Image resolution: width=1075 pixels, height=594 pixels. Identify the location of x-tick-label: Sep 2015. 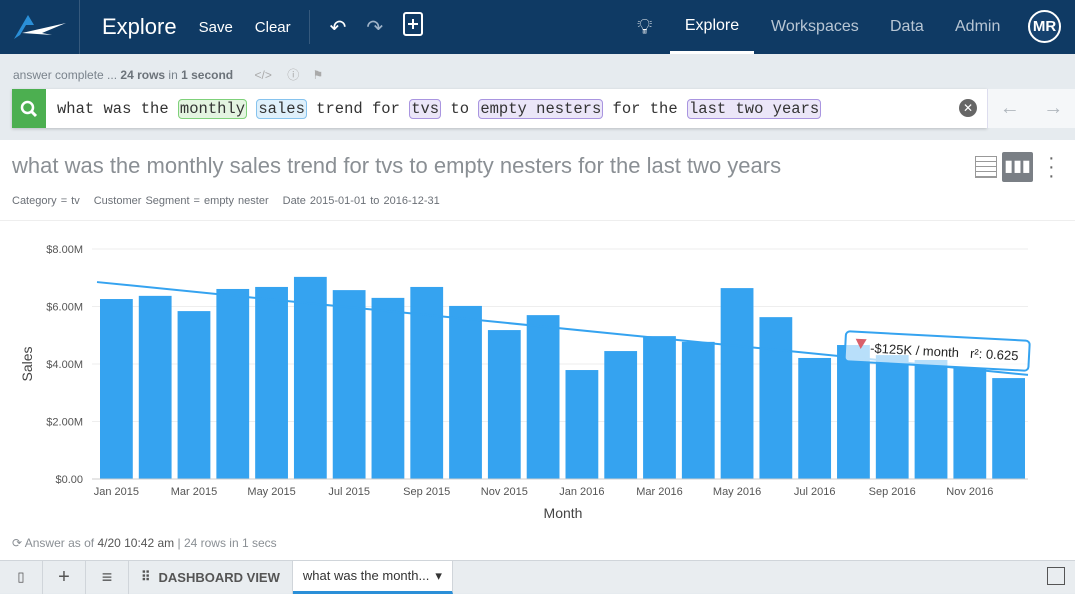
(426, 492).